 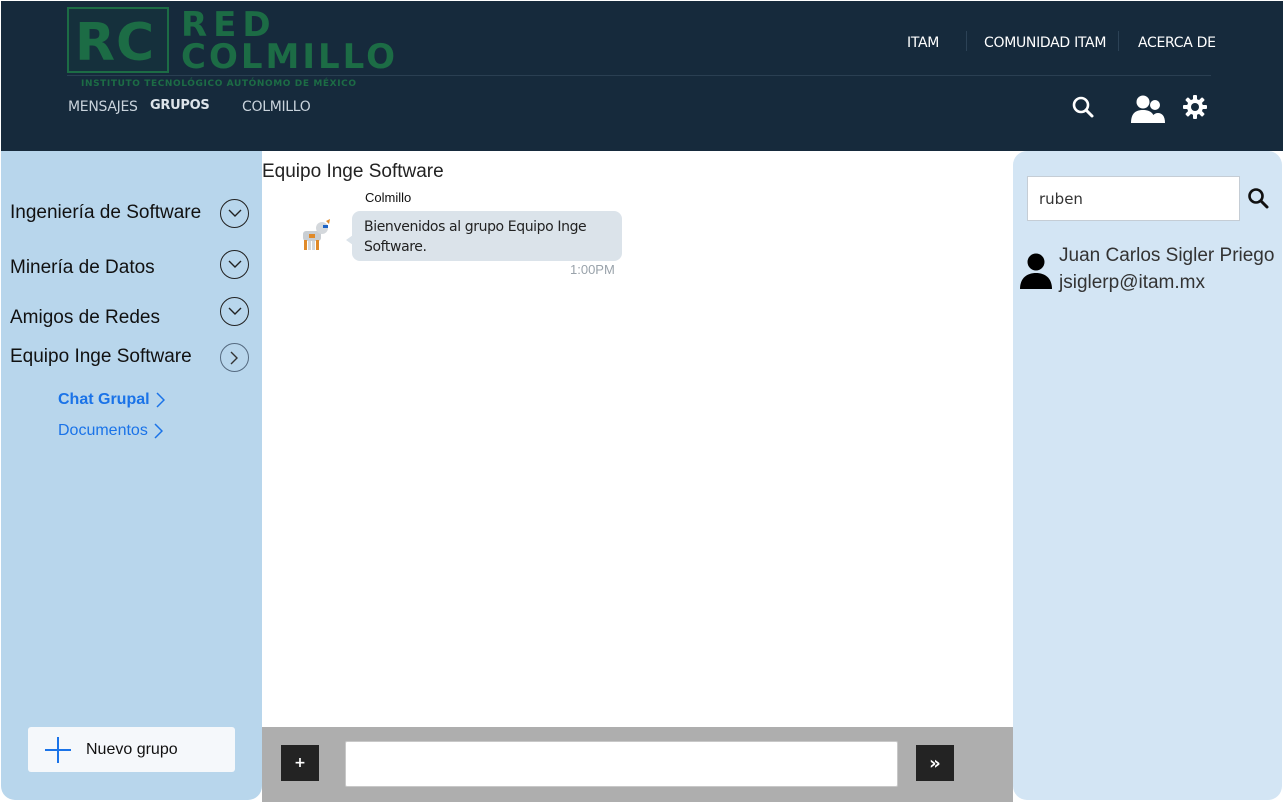 What do you see at coordinates (1133, 198) in the screenshot?
I see `people-search-input` at bounding box center [1133, 198].